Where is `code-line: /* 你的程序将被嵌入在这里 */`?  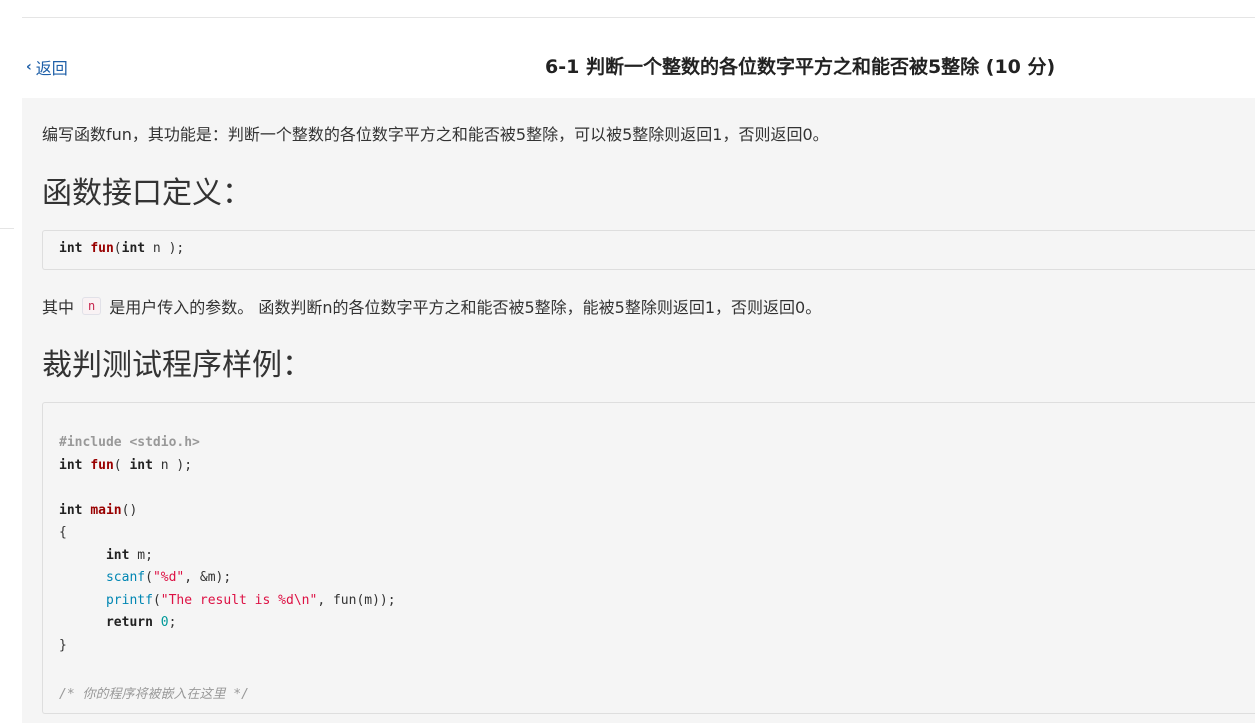 code-line: /* 你的程序将被嵌入在这里 */ is located at coordinates (154, 694).